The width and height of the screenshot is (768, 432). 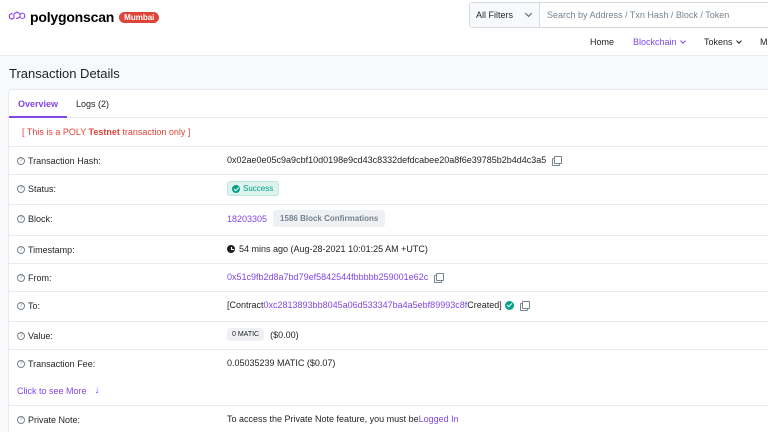 What do you see at coordinates (38, 117) in the screenshot?
I see `active-tab-indicator` at bounding box center [38, 117].